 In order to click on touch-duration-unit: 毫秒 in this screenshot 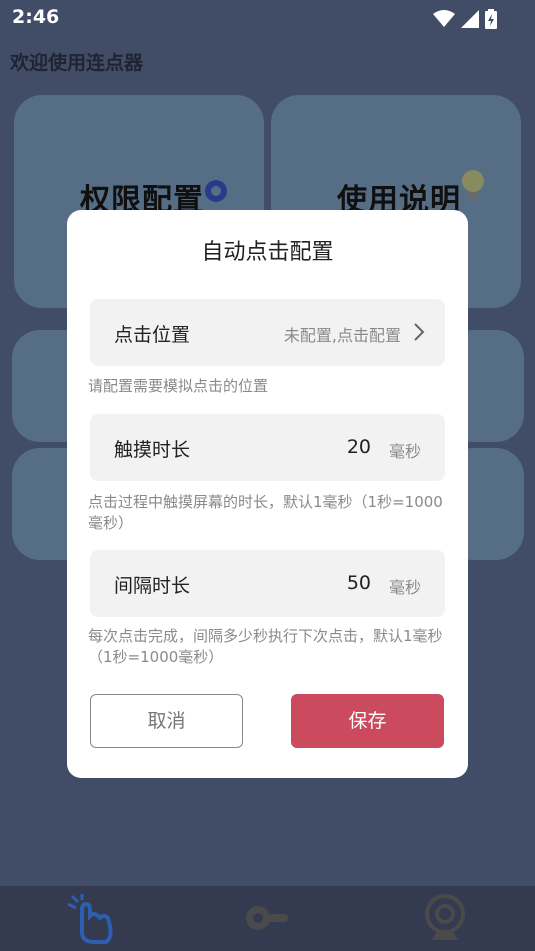, I will do `click(404, 451)`.